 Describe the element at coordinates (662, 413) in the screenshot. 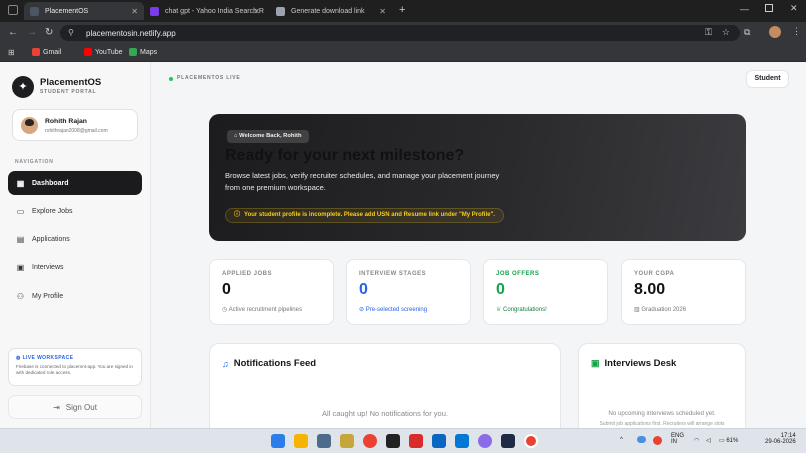

I see `interviews-empty: No upcoming interviews scheduled yet.` at that location.